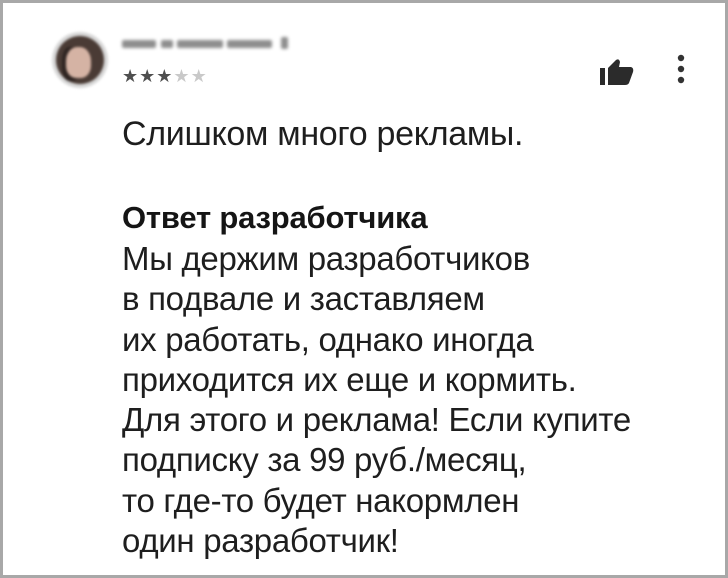  I want to click on reply-line: подписку за 99 руб./месяц,, so click(324, 460).